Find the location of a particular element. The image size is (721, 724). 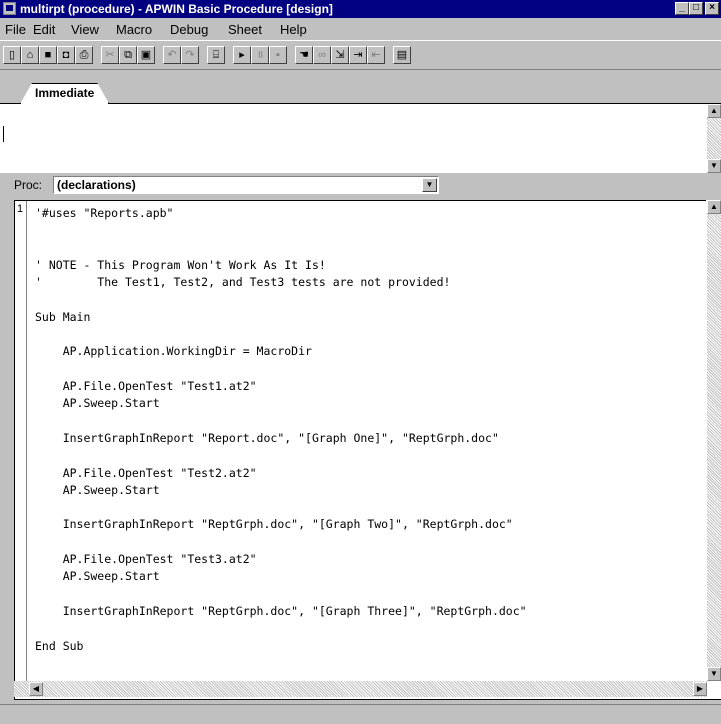

menu-debug: Debug is located at coordinates (189, 29).